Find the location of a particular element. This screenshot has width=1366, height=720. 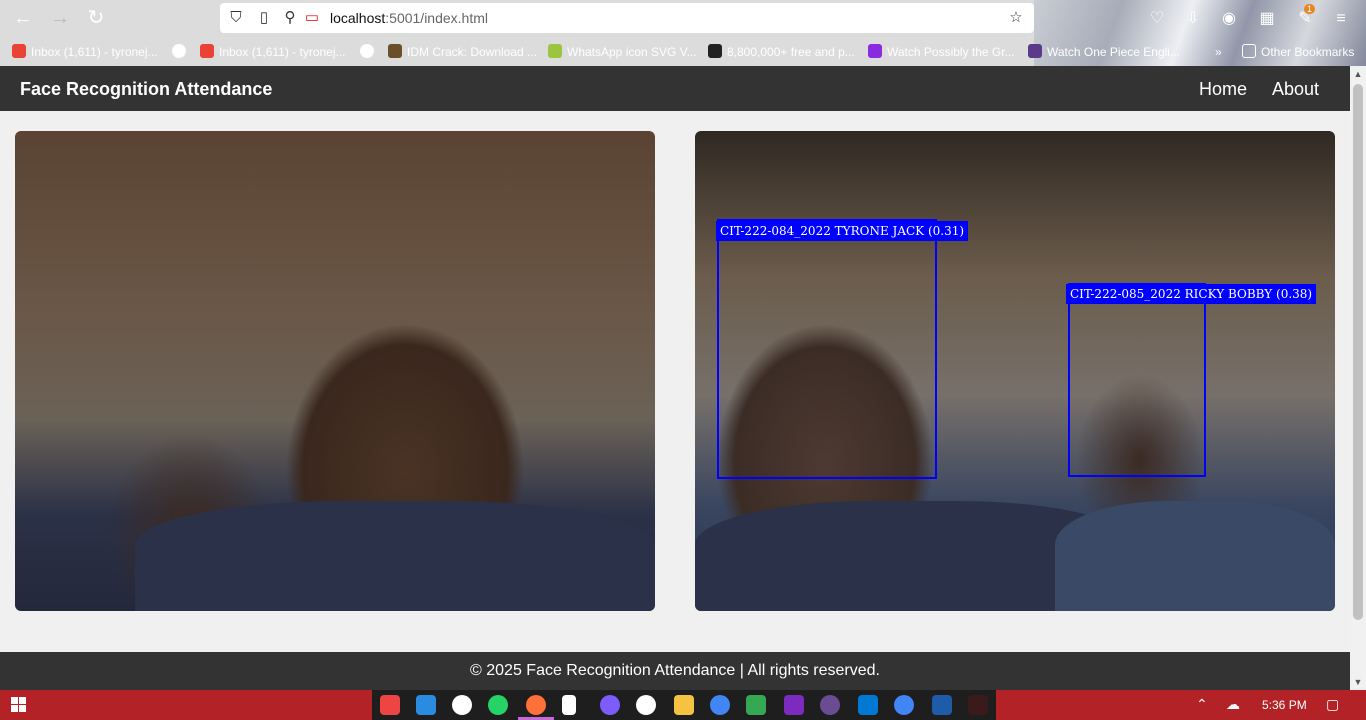

app-title: Face Recognition Attendance is located at coordinates (146, 89).